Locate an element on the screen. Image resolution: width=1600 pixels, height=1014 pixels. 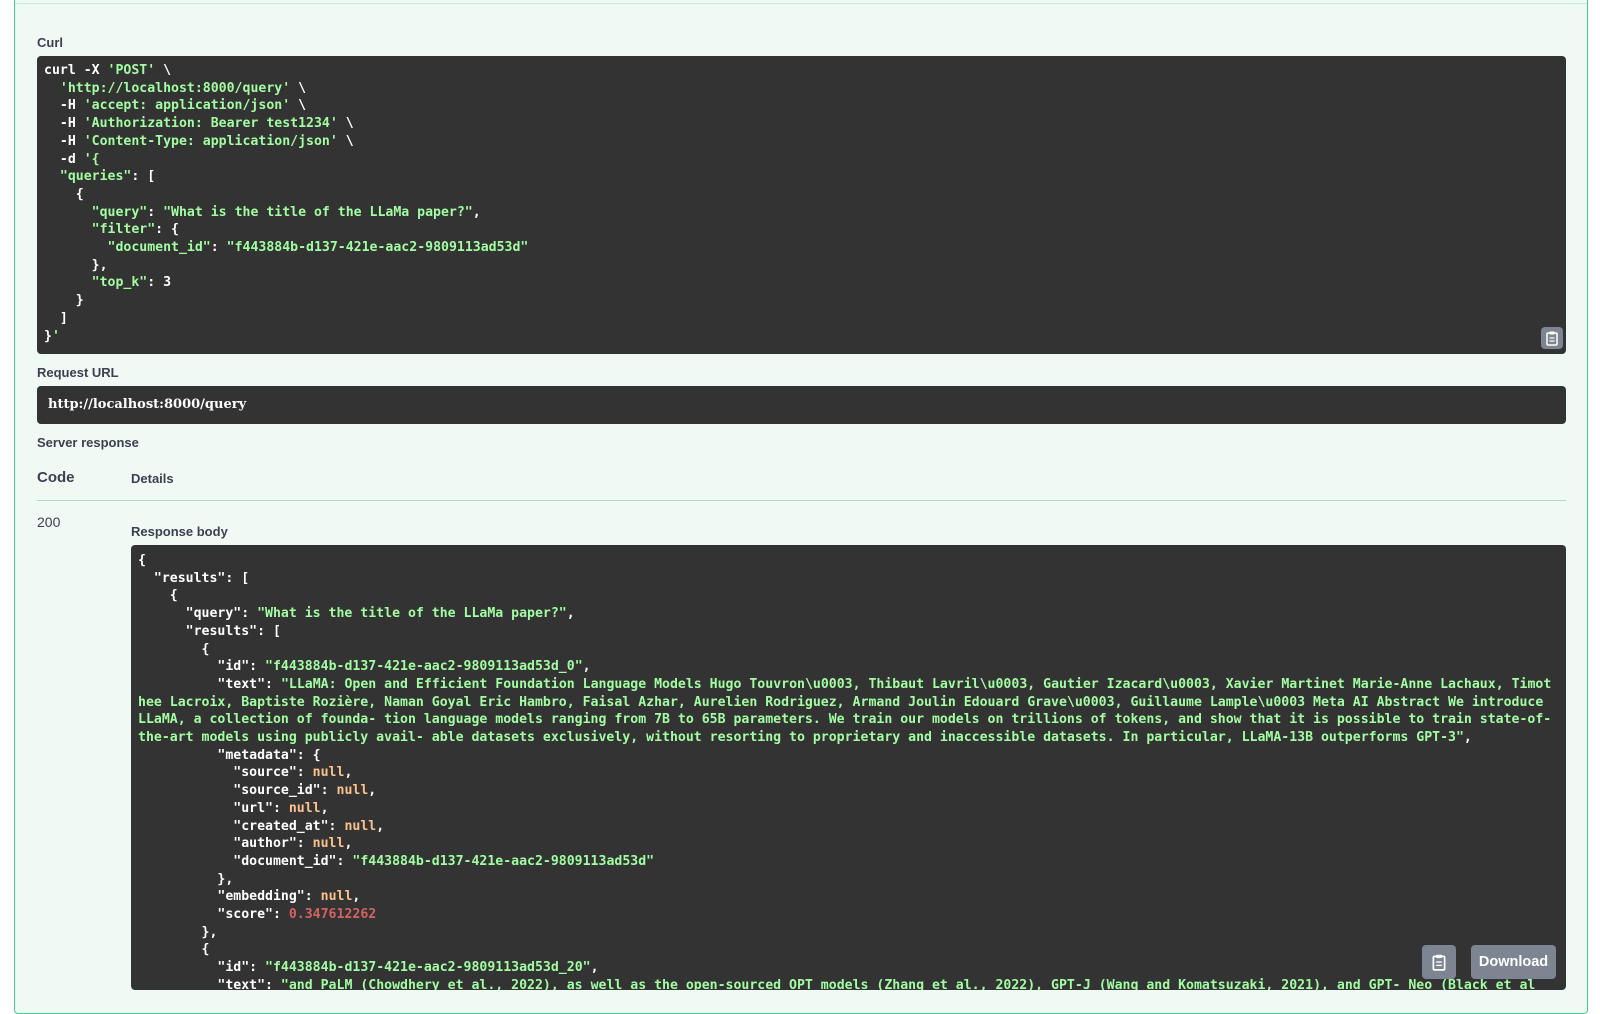
curl-line: -H 'Authorization: Bearer test1234' \ is located at coordinates (199, 124).